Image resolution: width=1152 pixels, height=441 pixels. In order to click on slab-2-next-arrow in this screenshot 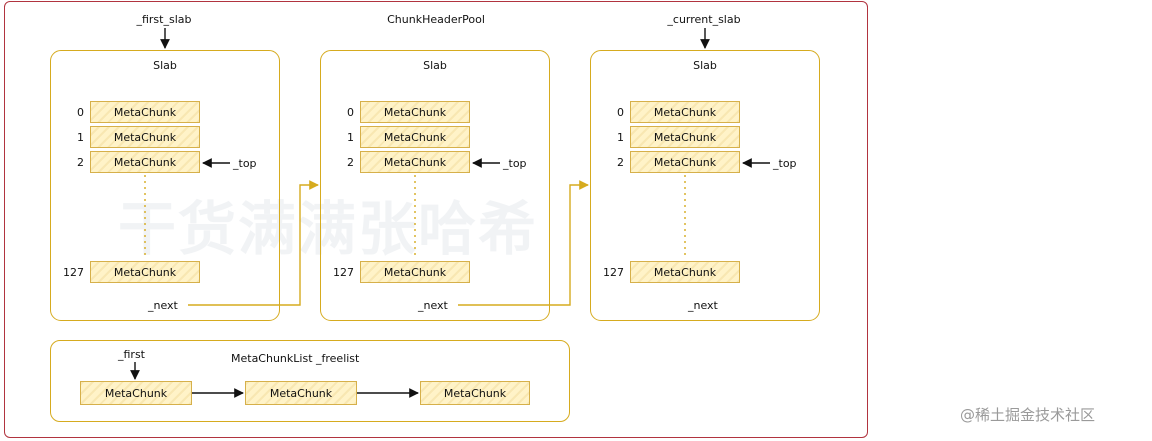, I will do `click(523, 243)`.